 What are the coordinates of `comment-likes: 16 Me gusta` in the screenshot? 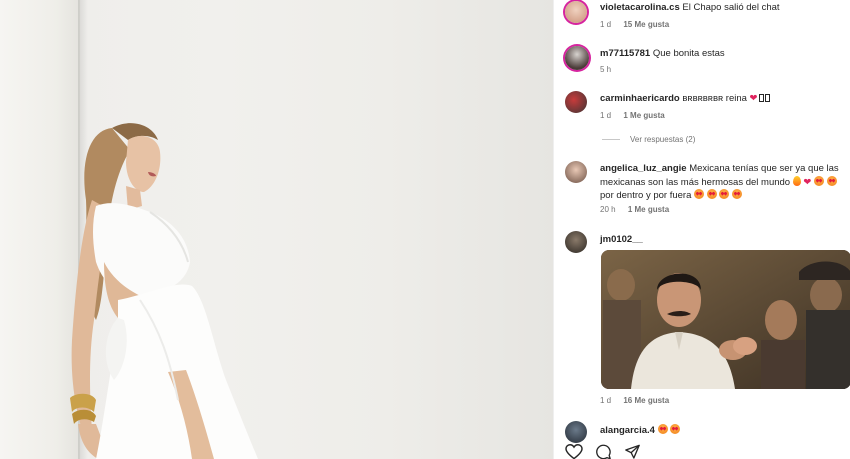 It's located at (646, 400).